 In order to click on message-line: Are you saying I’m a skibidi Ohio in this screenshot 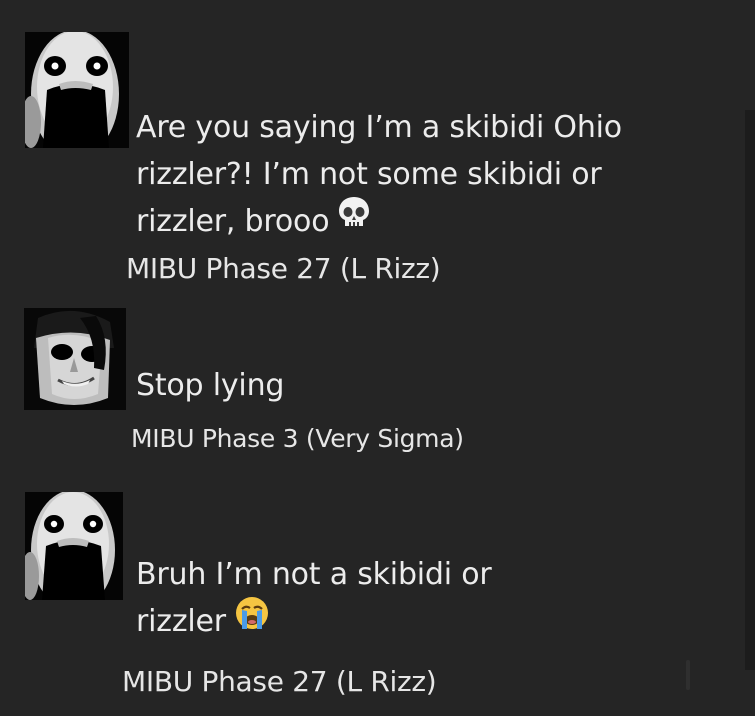, I will do `click(379, 127)`.